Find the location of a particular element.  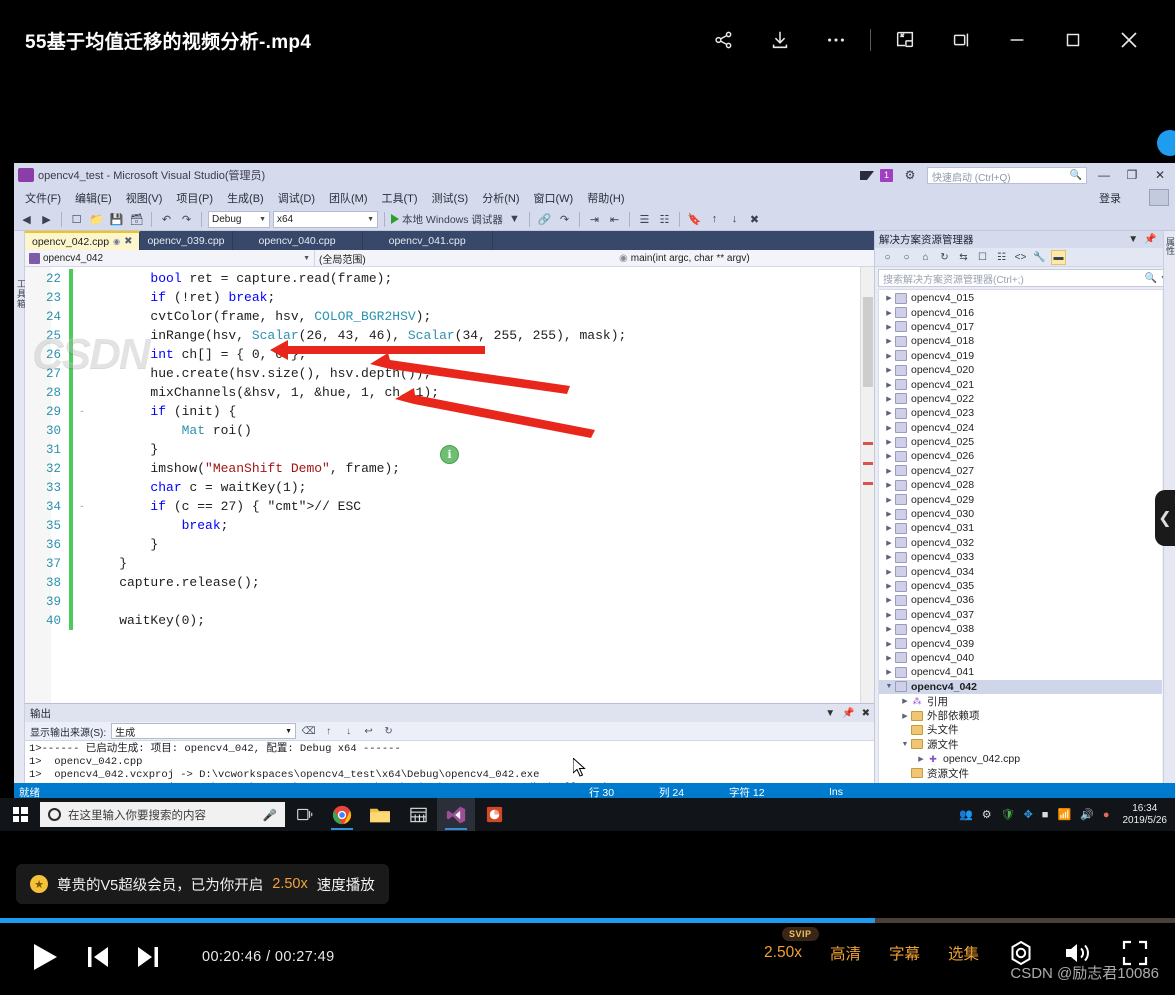

playback-speed-button: 2.50x SVIP is located at coordinates (791, 944).